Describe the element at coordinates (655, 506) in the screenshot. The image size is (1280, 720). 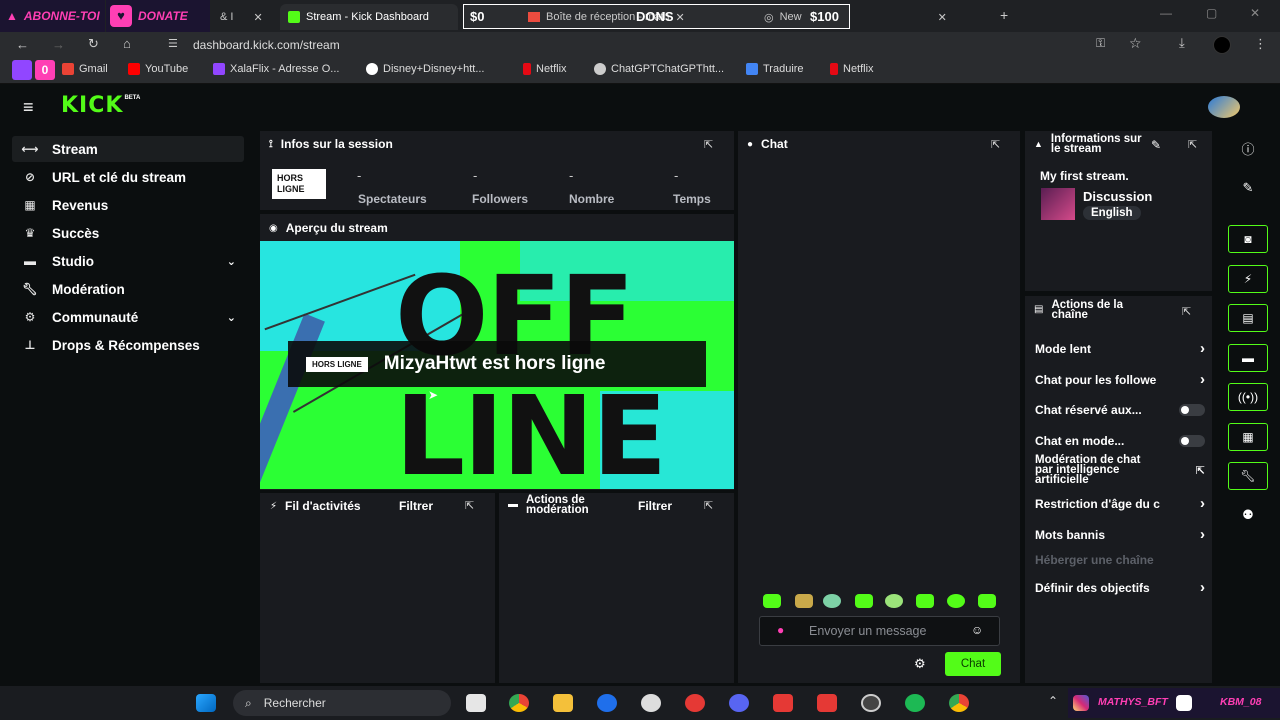
I see `mod-filter-button: Filtrer` at that location.